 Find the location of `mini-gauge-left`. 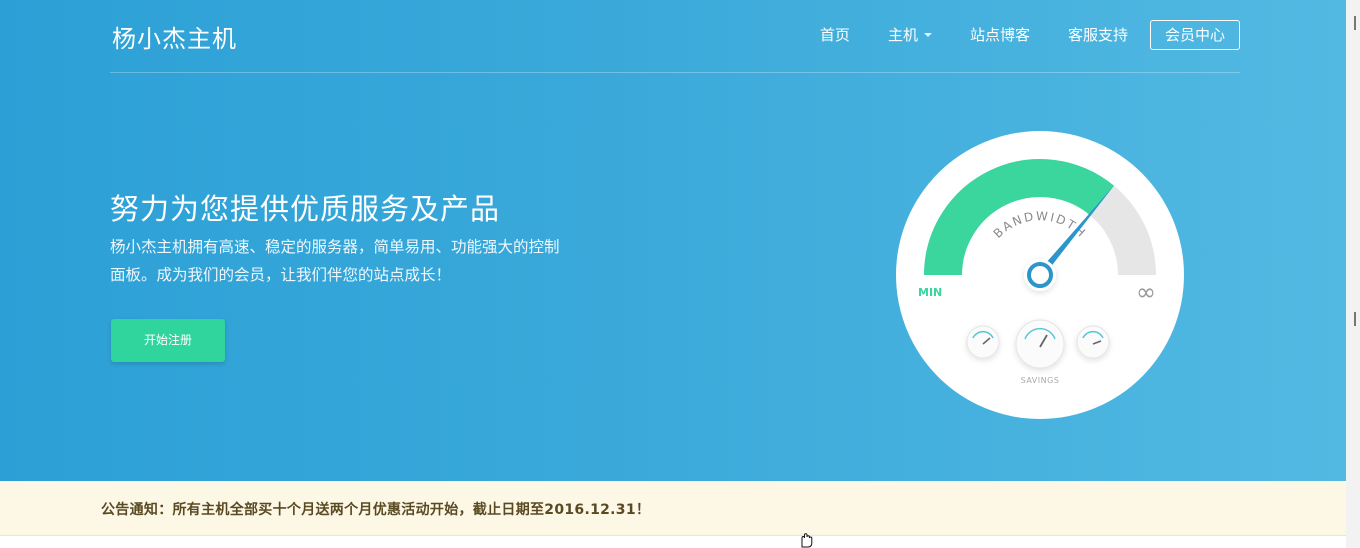

mini-gauge-left is located at coordinates (983, 342).